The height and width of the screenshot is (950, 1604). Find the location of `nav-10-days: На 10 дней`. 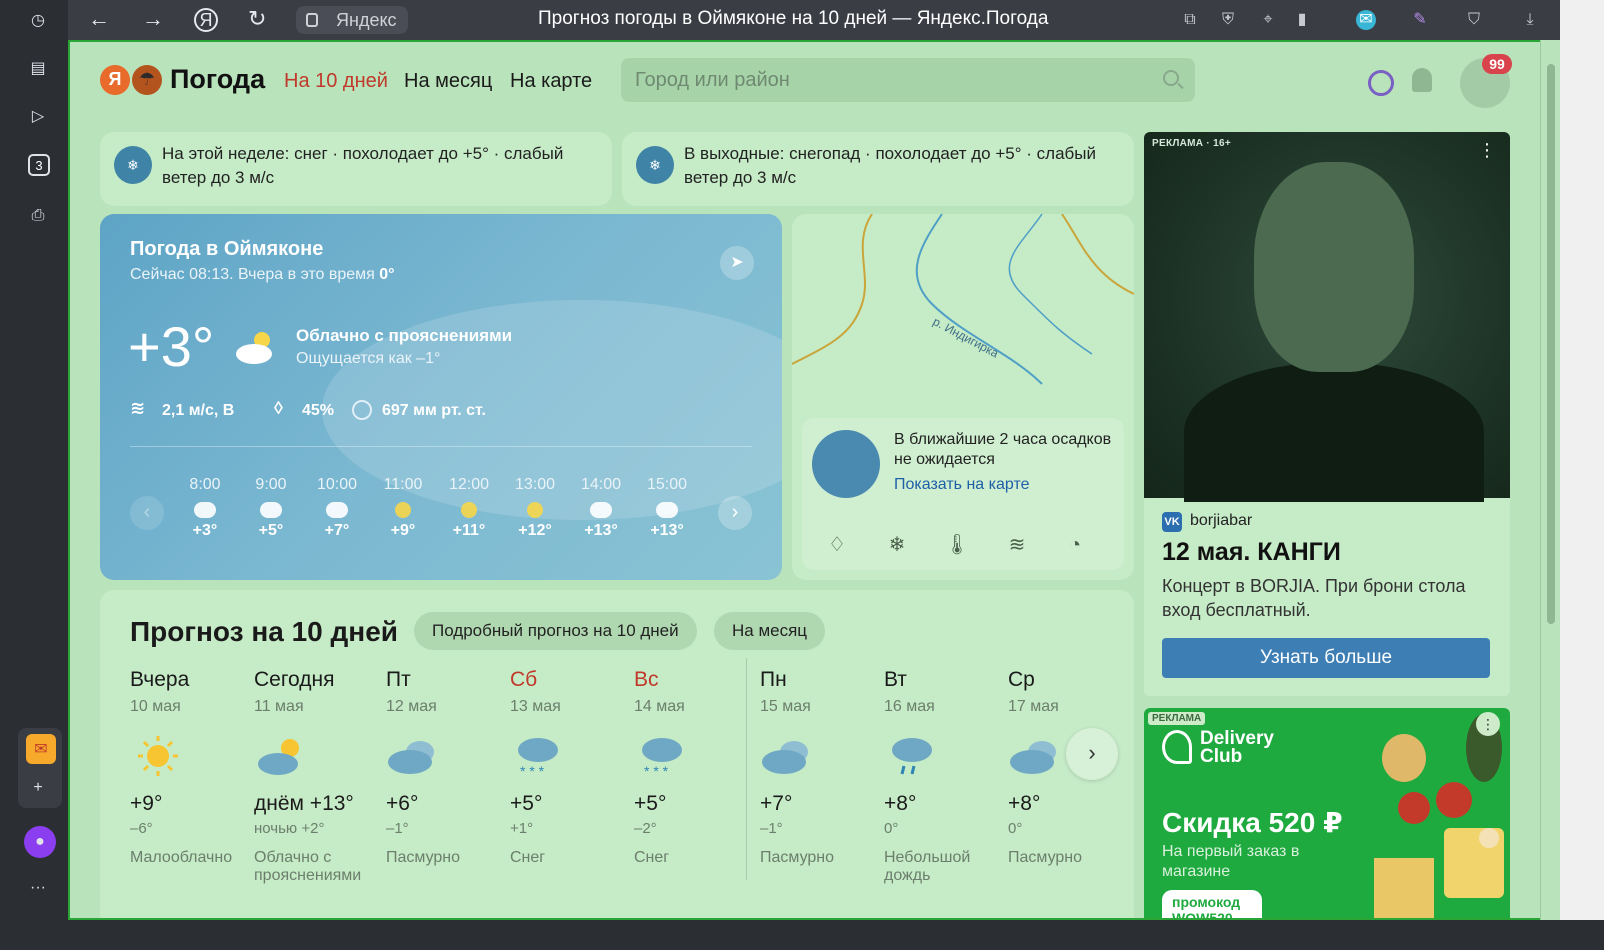

nav-10-days: На 10 дней is located at coordinates (336, 81).